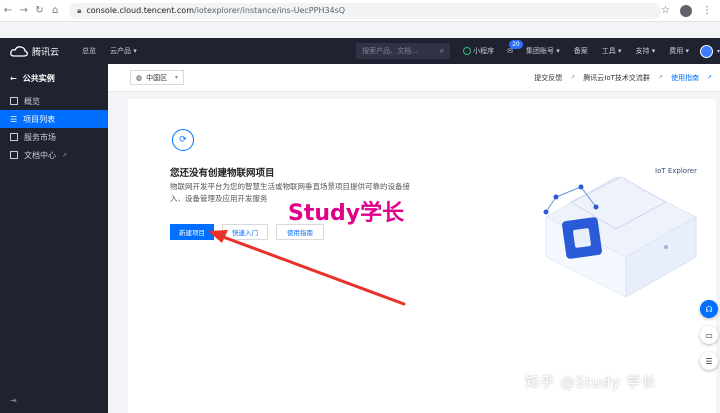 The image size is (720, 413). What do you see at coordinates (270, 10) in the screenshot?
I see `url-path: /iotexplorer/instance/ins-UecPPH34sQ` at bounding box center [270, 10].